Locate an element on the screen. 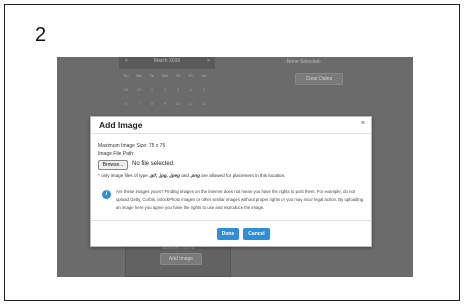  calendar-day: 7 is located at coordinates (139, 103).